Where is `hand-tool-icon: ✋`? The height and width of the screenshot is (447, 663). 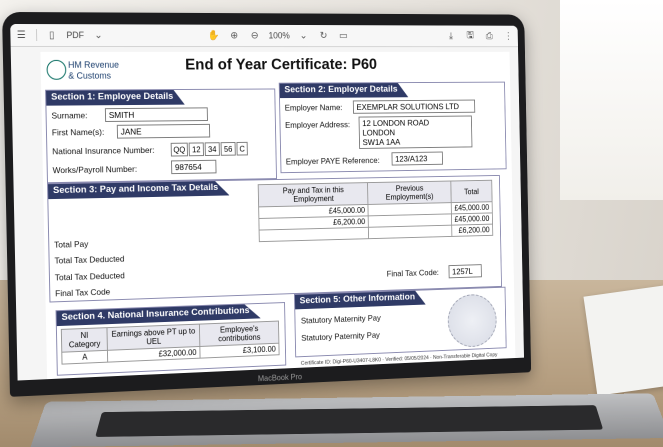
hand-tool-icon: ✋ is located at coordinates (213, 36).